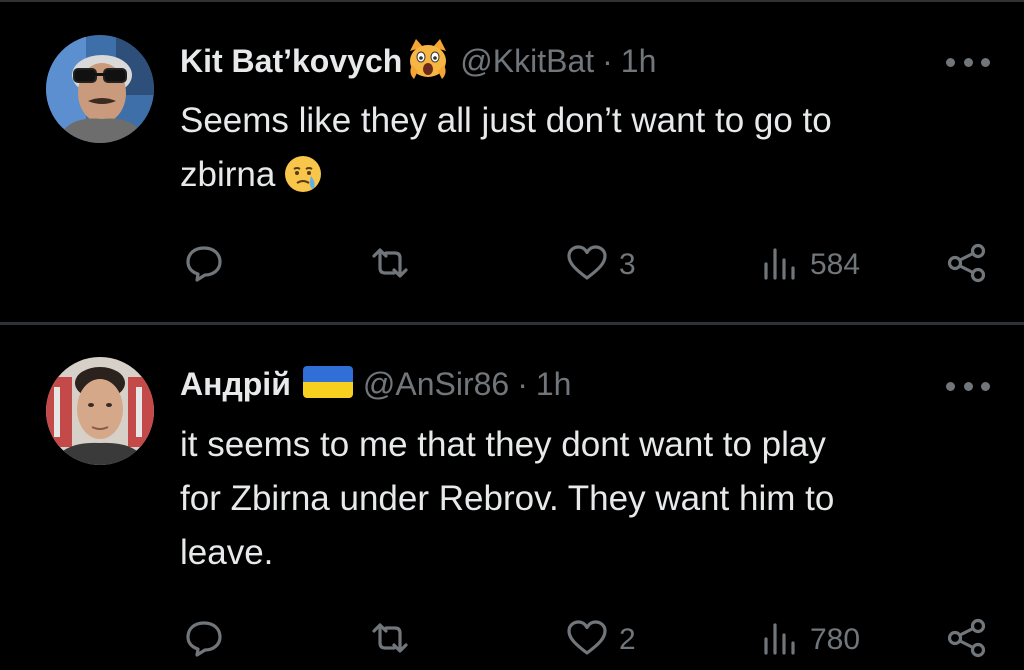 This screenshot has width=1024, height=670. Describe the element at coordinates (303, 182) in the screenshot. I see `face-holding-back-tears-emoji-icon` at that location.